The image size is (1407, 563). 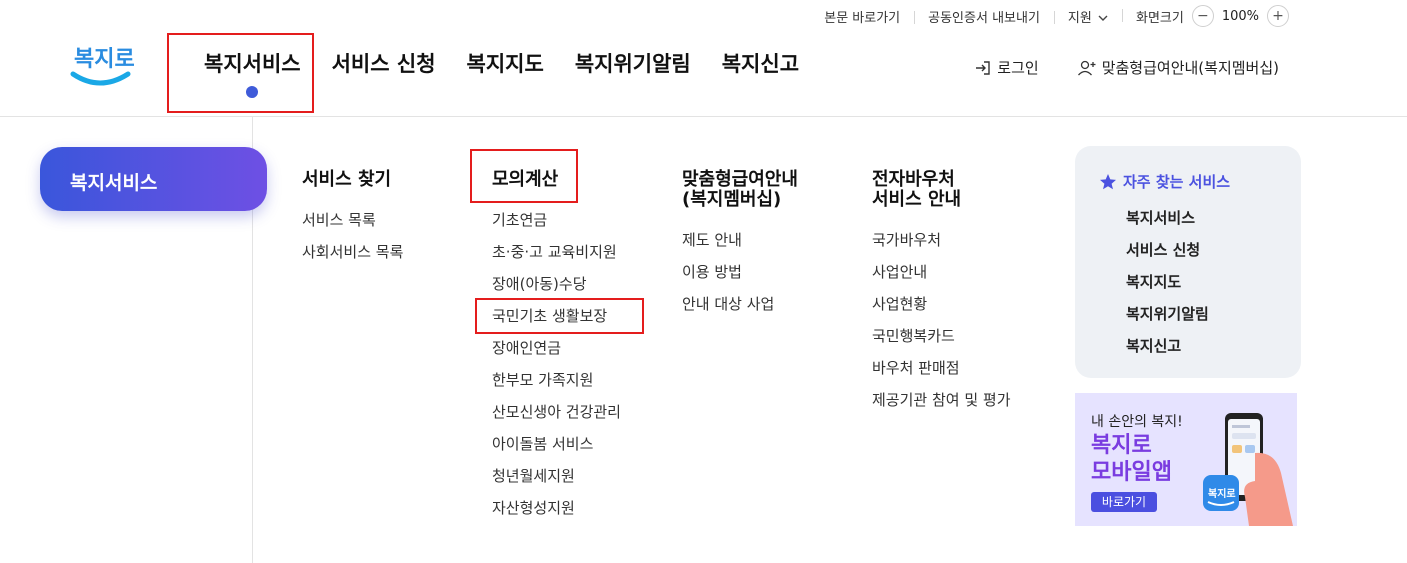 I want to click on highlight-box-welfare-service, so click(x=240, y=73).